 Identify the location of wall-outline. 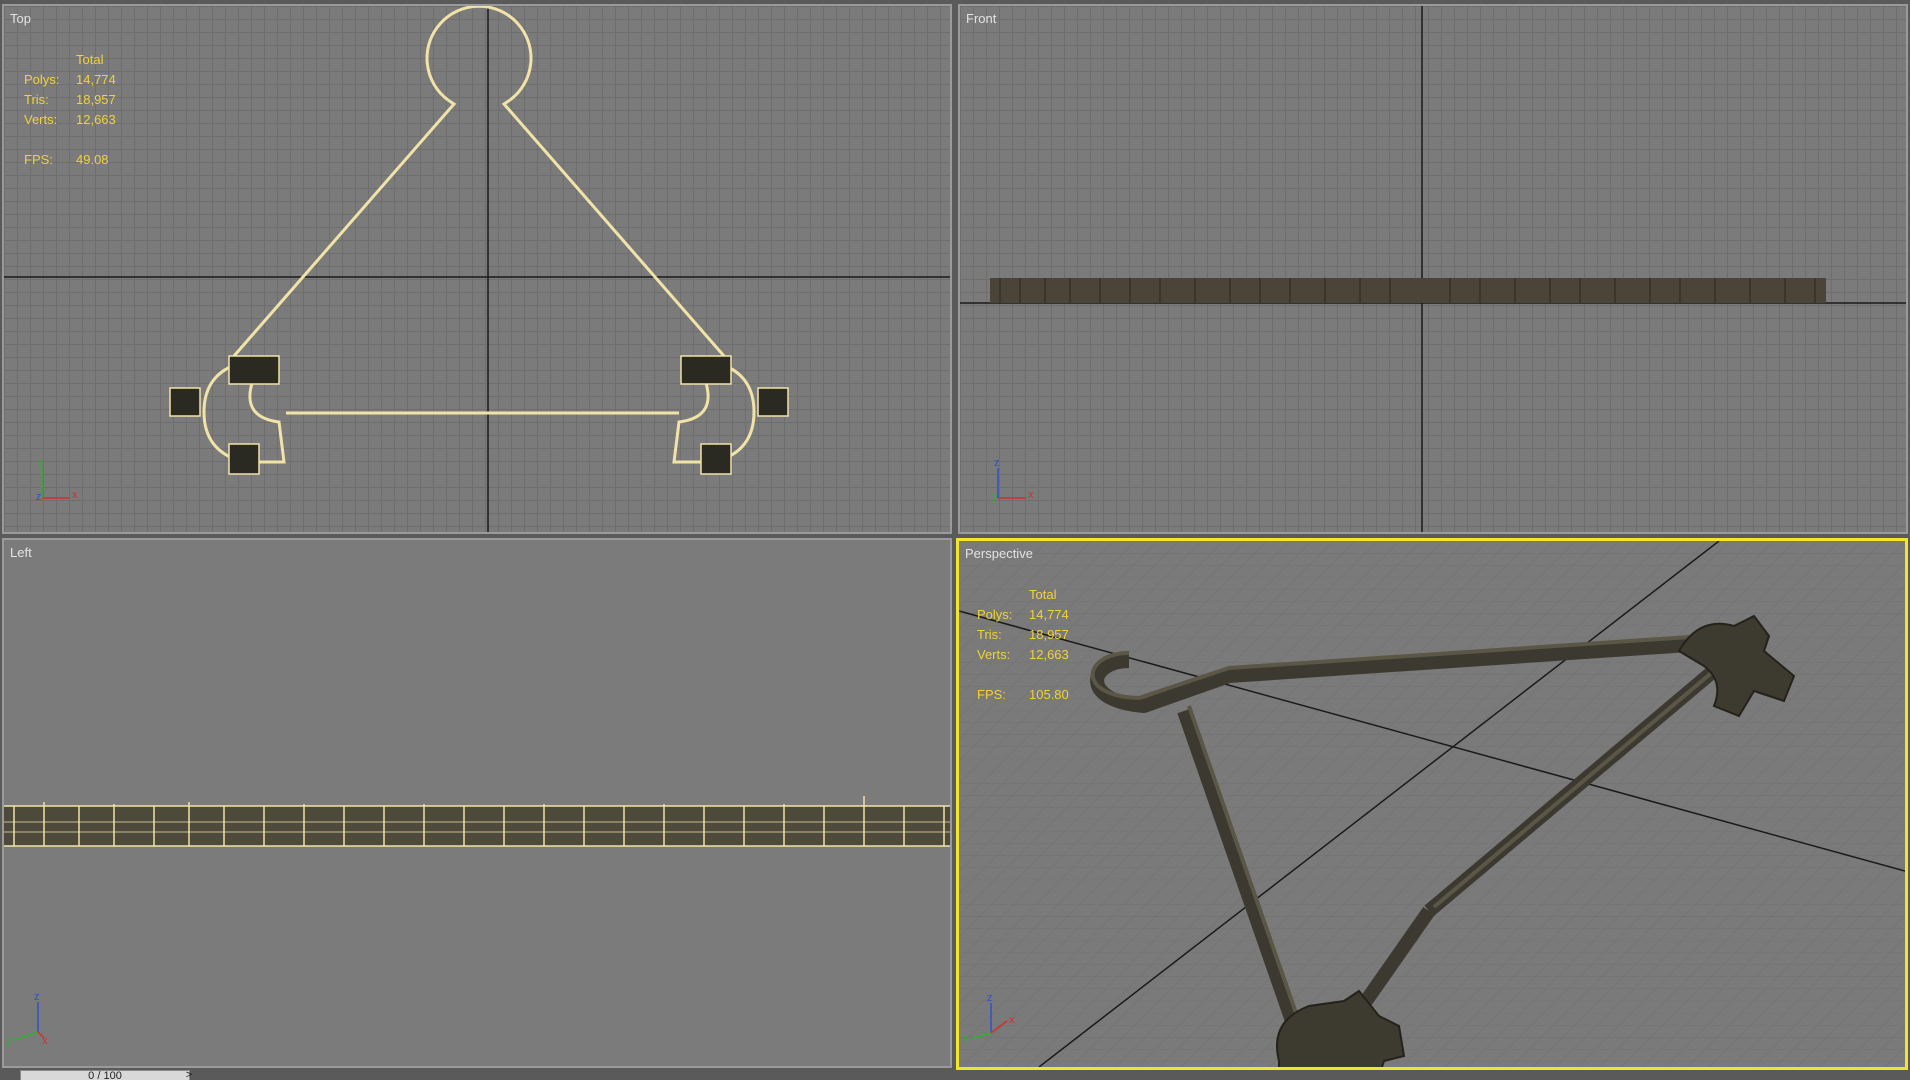
(479, 235).